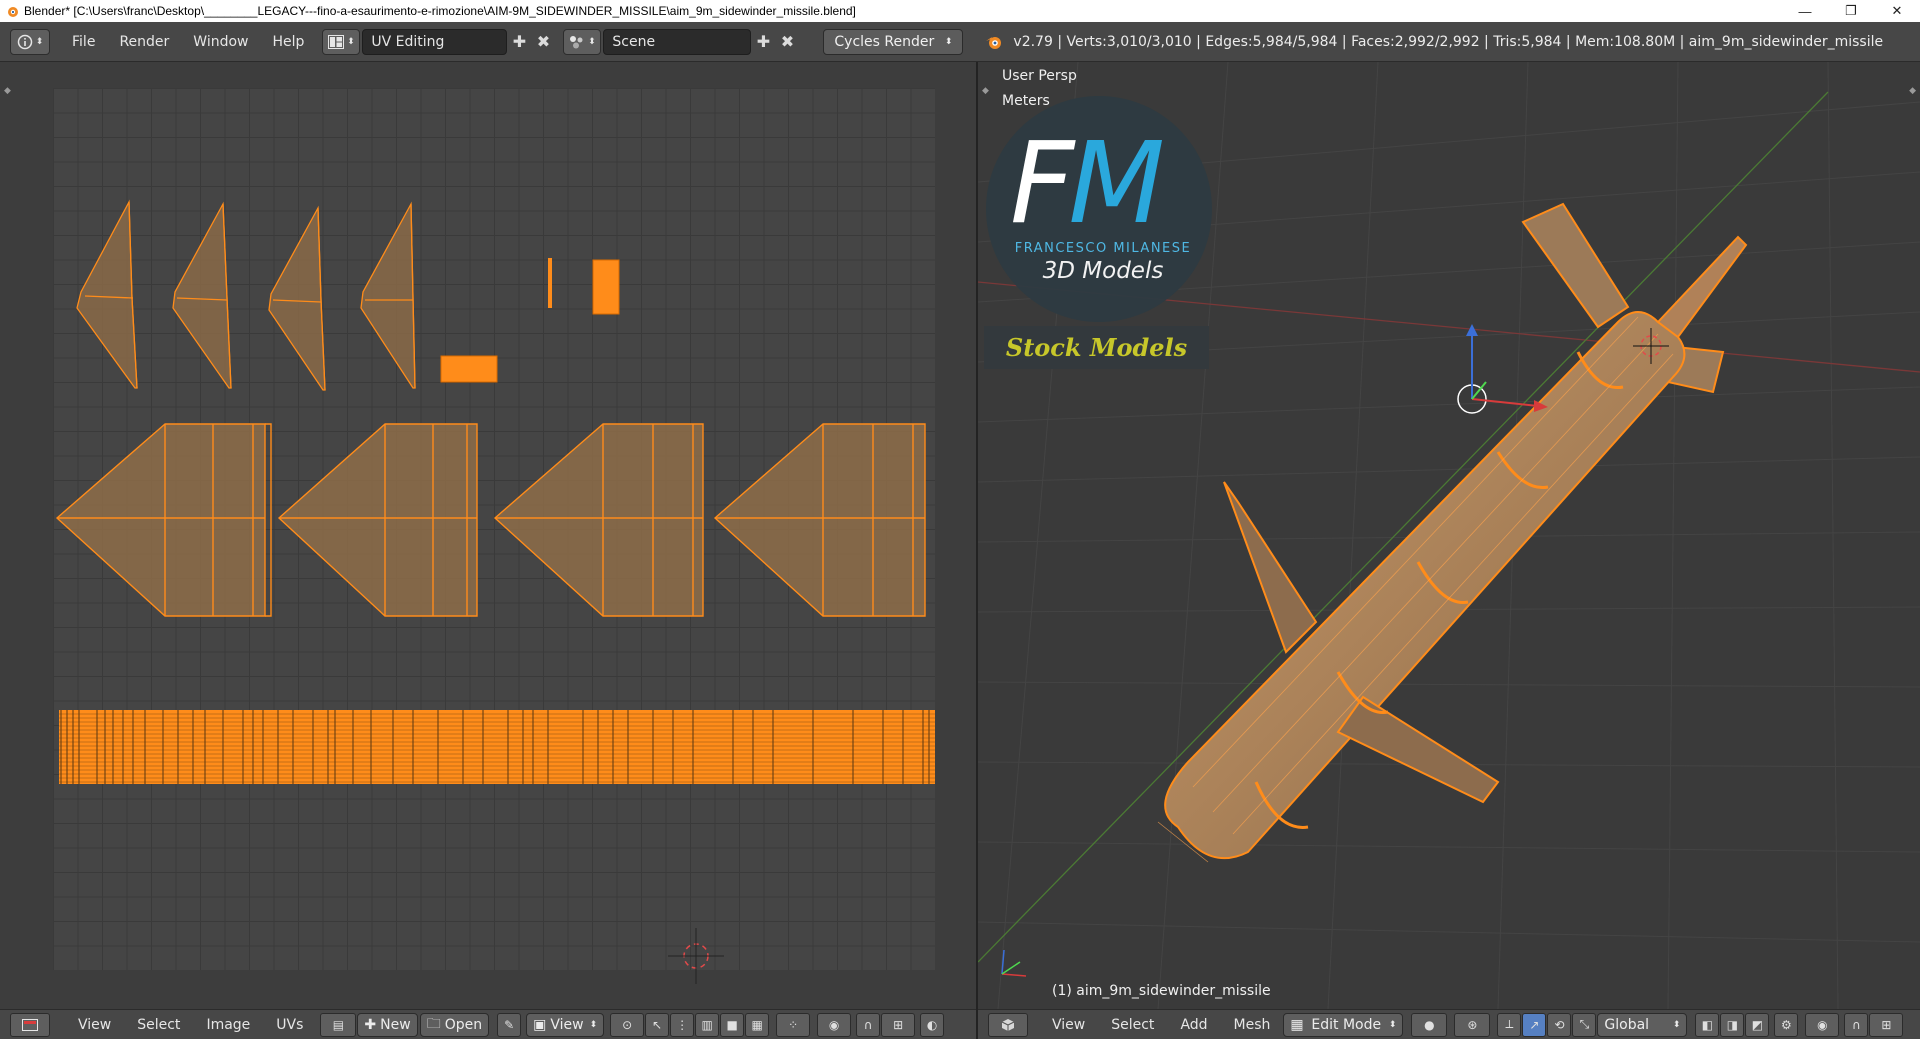  Describe the element at coordinates (1732, 1024) in the screenshot. I see `edge-select-button: ◨` at that location.